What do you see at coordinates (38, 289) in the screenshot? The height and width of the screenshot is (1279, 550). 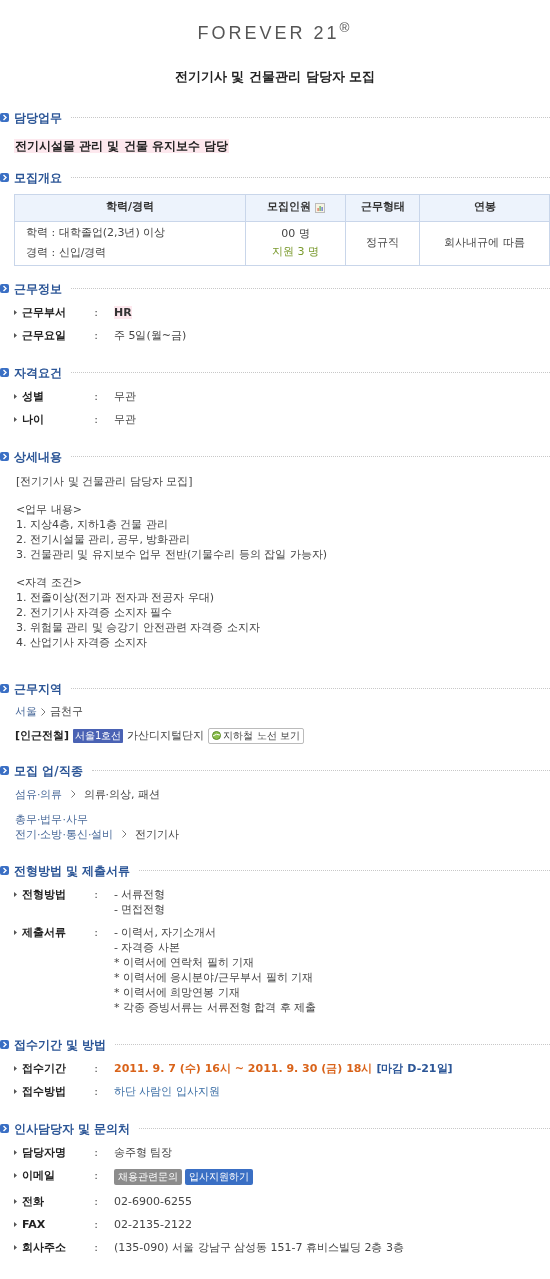 I see `section-heading: 근무정보` at bounding box center [38, 289].